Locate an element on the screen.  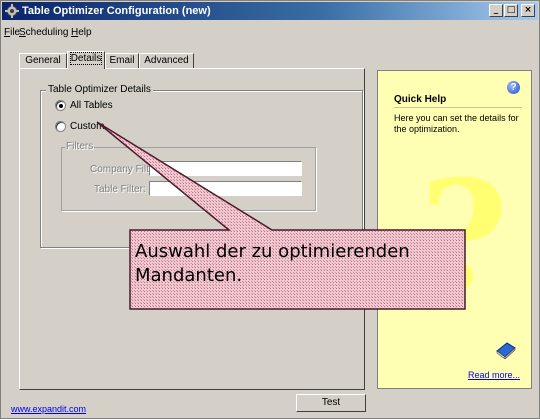
gear-icon is located at coordinates (12, 11).